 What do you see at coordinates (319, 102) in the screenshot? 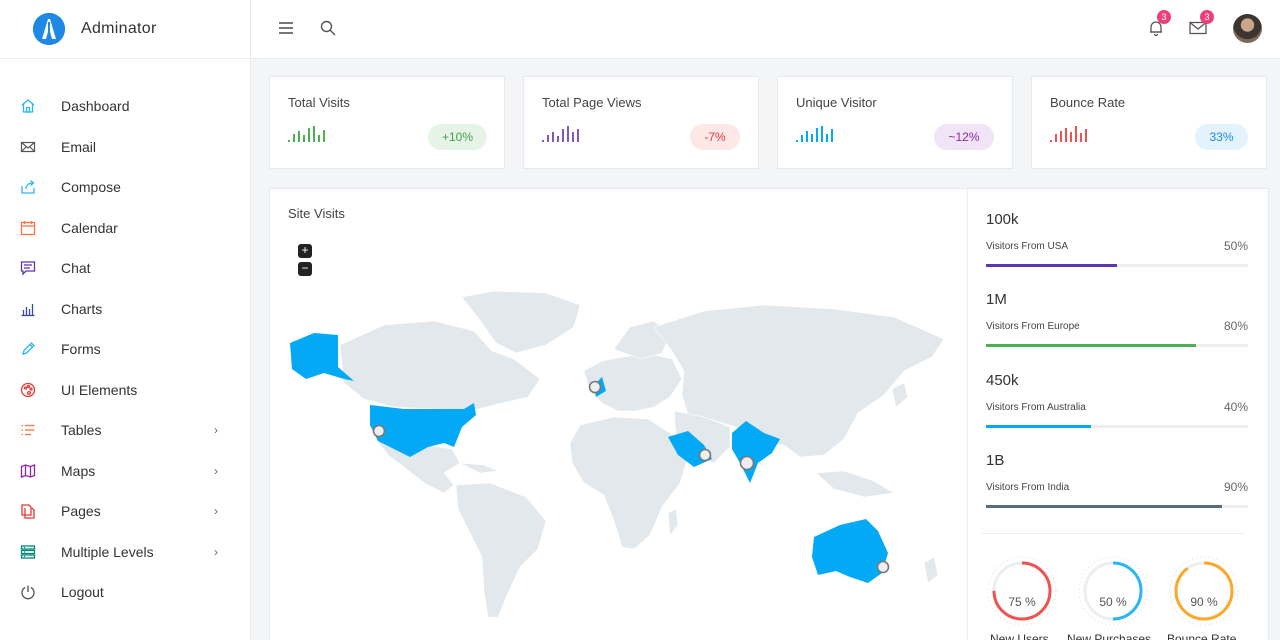
I see `stat-title: Total Visits` at bounding box center [319, 102].